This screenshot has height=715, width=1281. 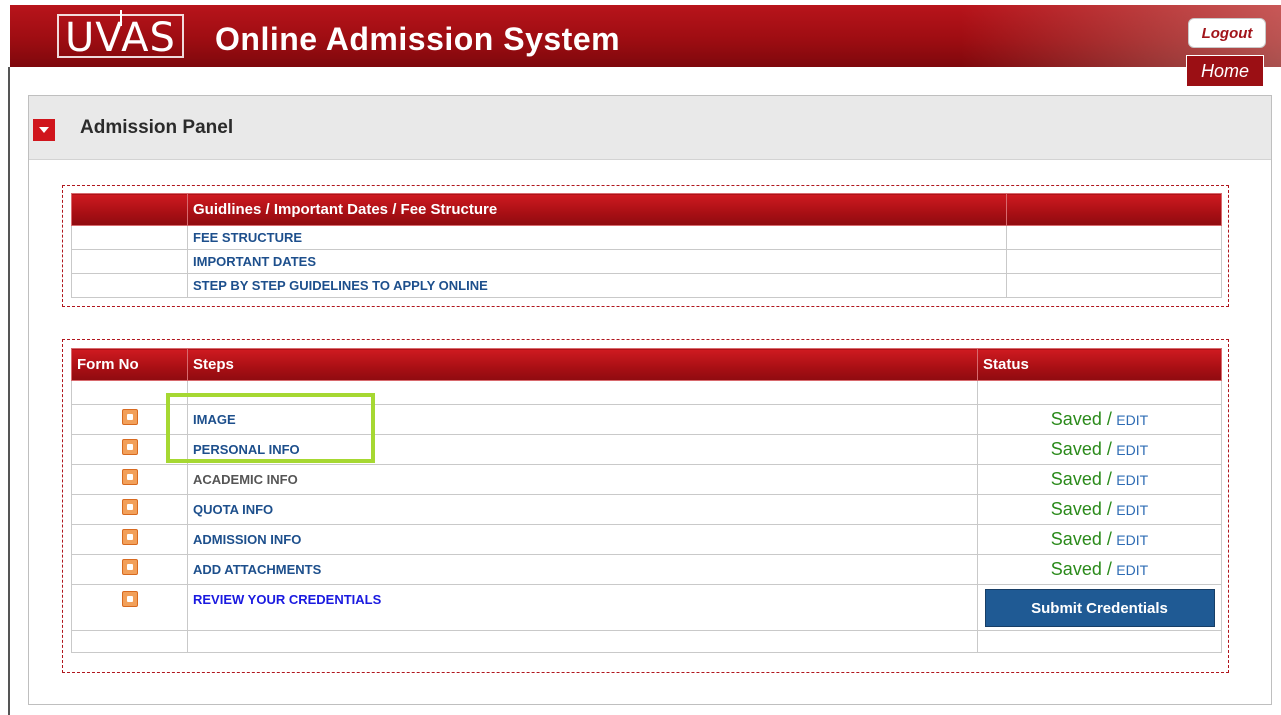 I want to click on table-row: IMAGE Saved / EDIT, so click(x=646, y=419).